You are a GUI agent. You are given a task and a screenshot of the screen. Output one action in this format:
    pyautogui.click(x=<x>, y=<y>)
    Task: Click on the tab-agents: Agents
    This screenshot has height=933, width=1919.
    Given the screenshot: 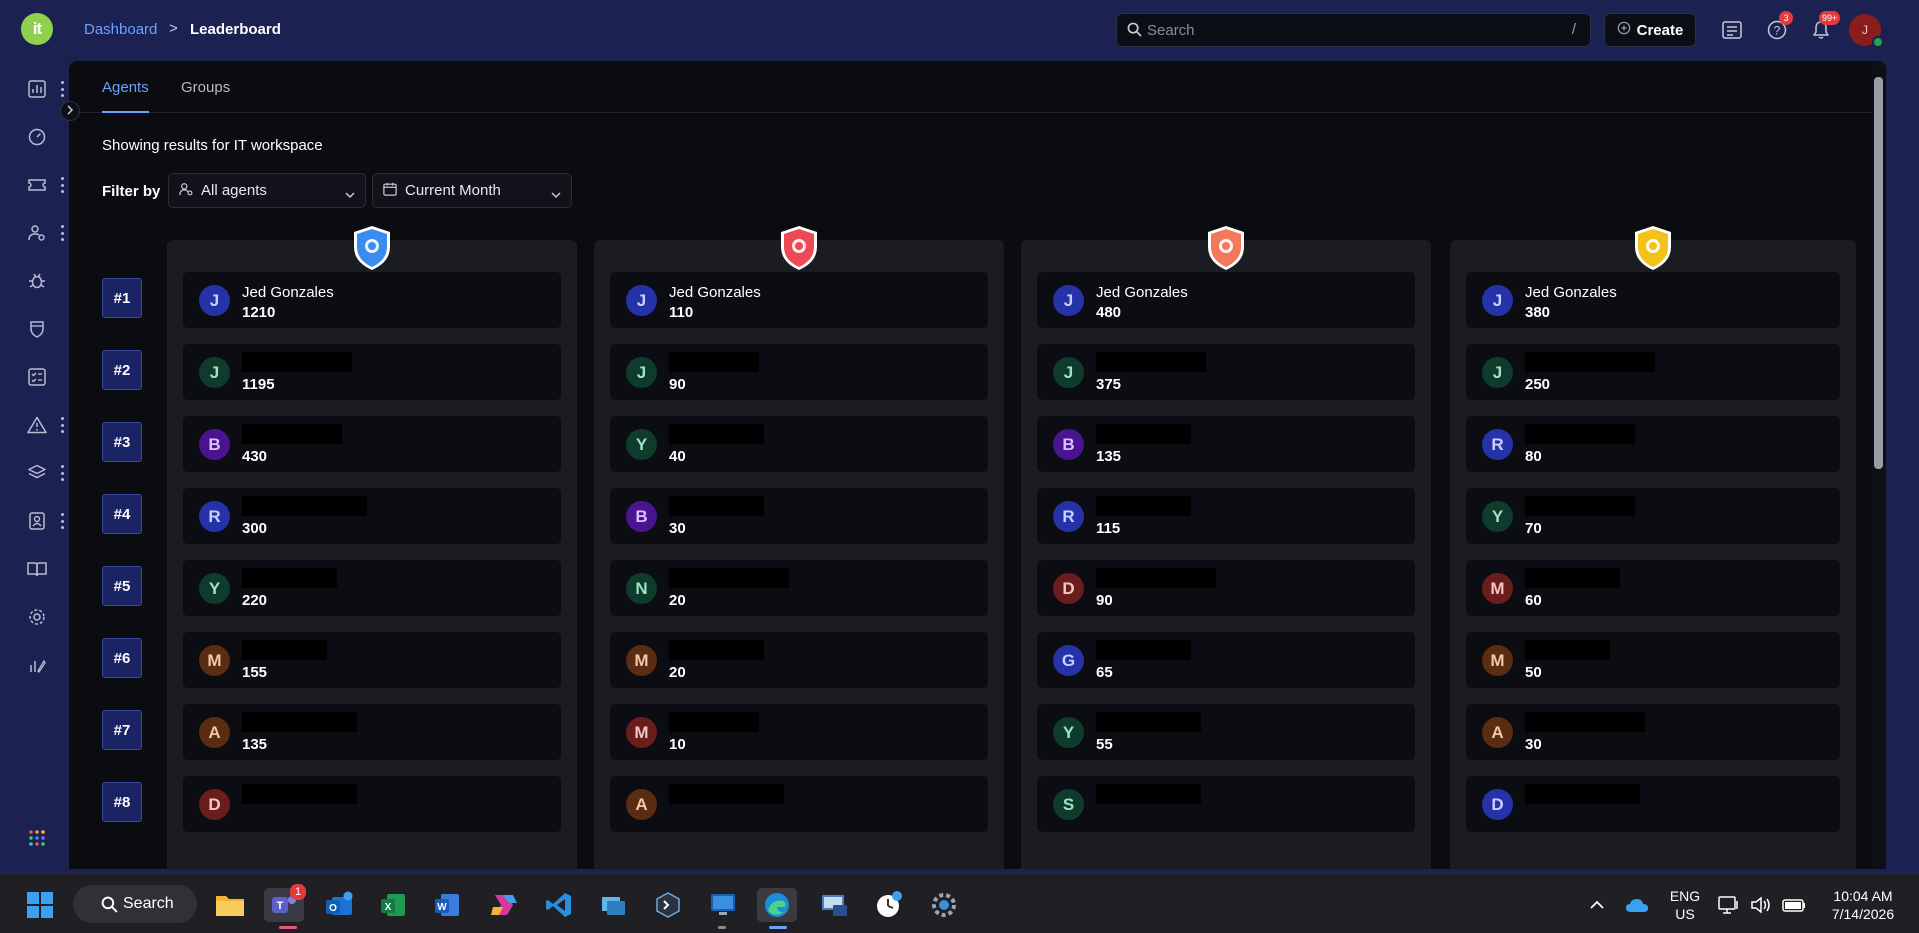 What is the action you would take?
    pyautogui.click(x=125, y=96)
    